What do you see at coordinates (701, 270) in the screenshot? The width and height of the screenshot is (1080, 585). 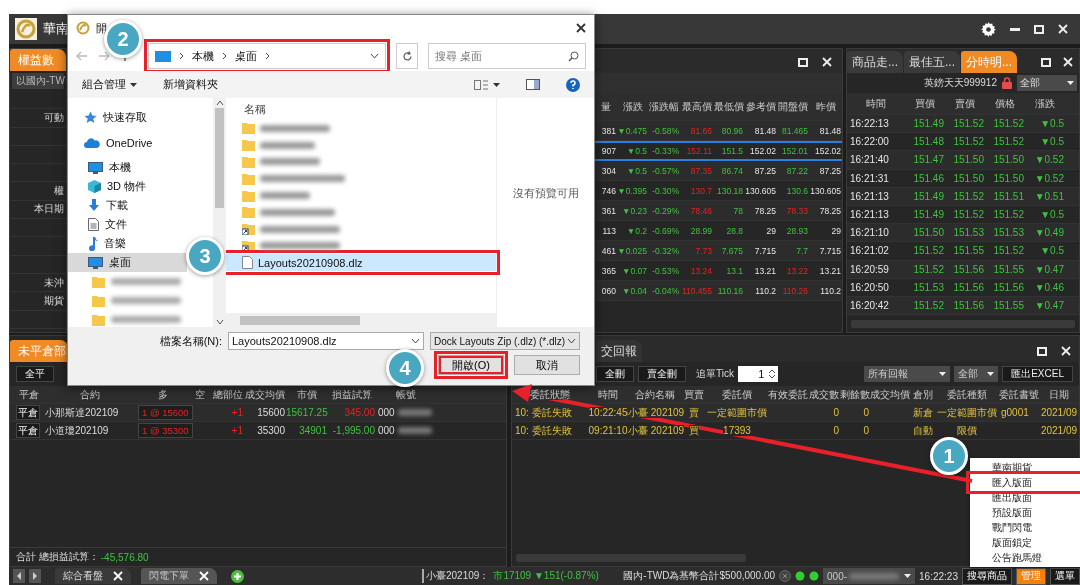 I see `table-cell-text: 13.24` at bounding box center [701, 270].